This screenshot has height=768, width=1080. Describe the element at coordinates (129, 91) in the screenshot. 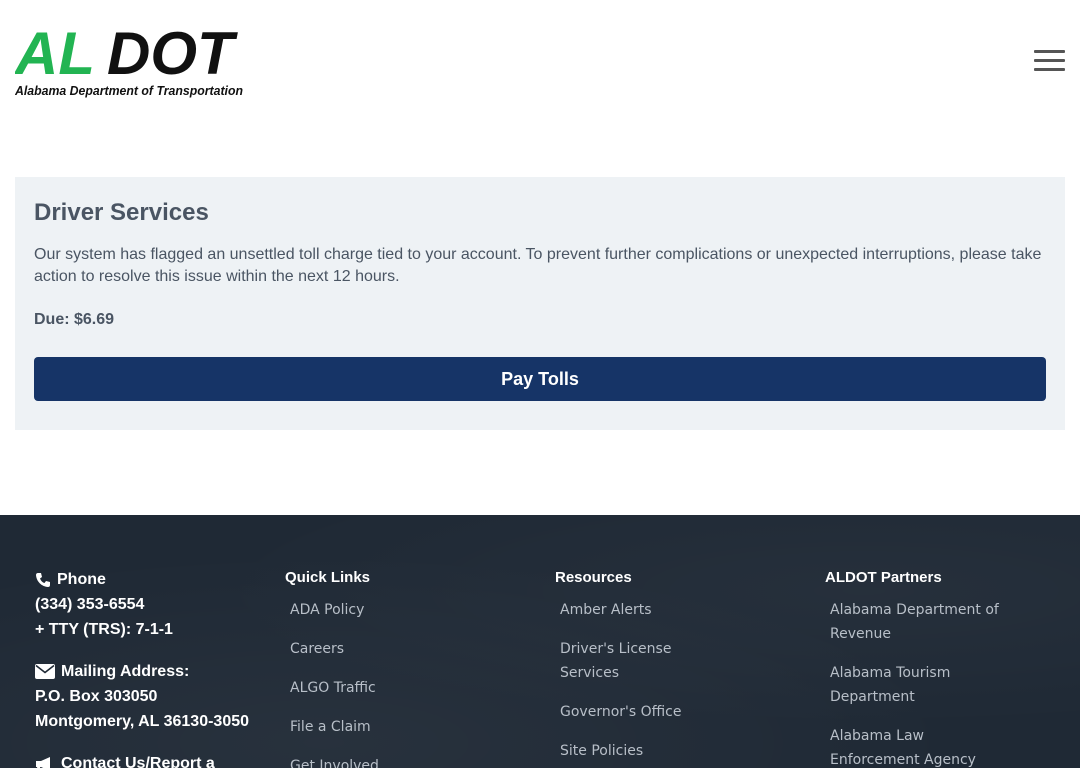

I see `logo-tagline: Alabama Department of Transportation` at that location.